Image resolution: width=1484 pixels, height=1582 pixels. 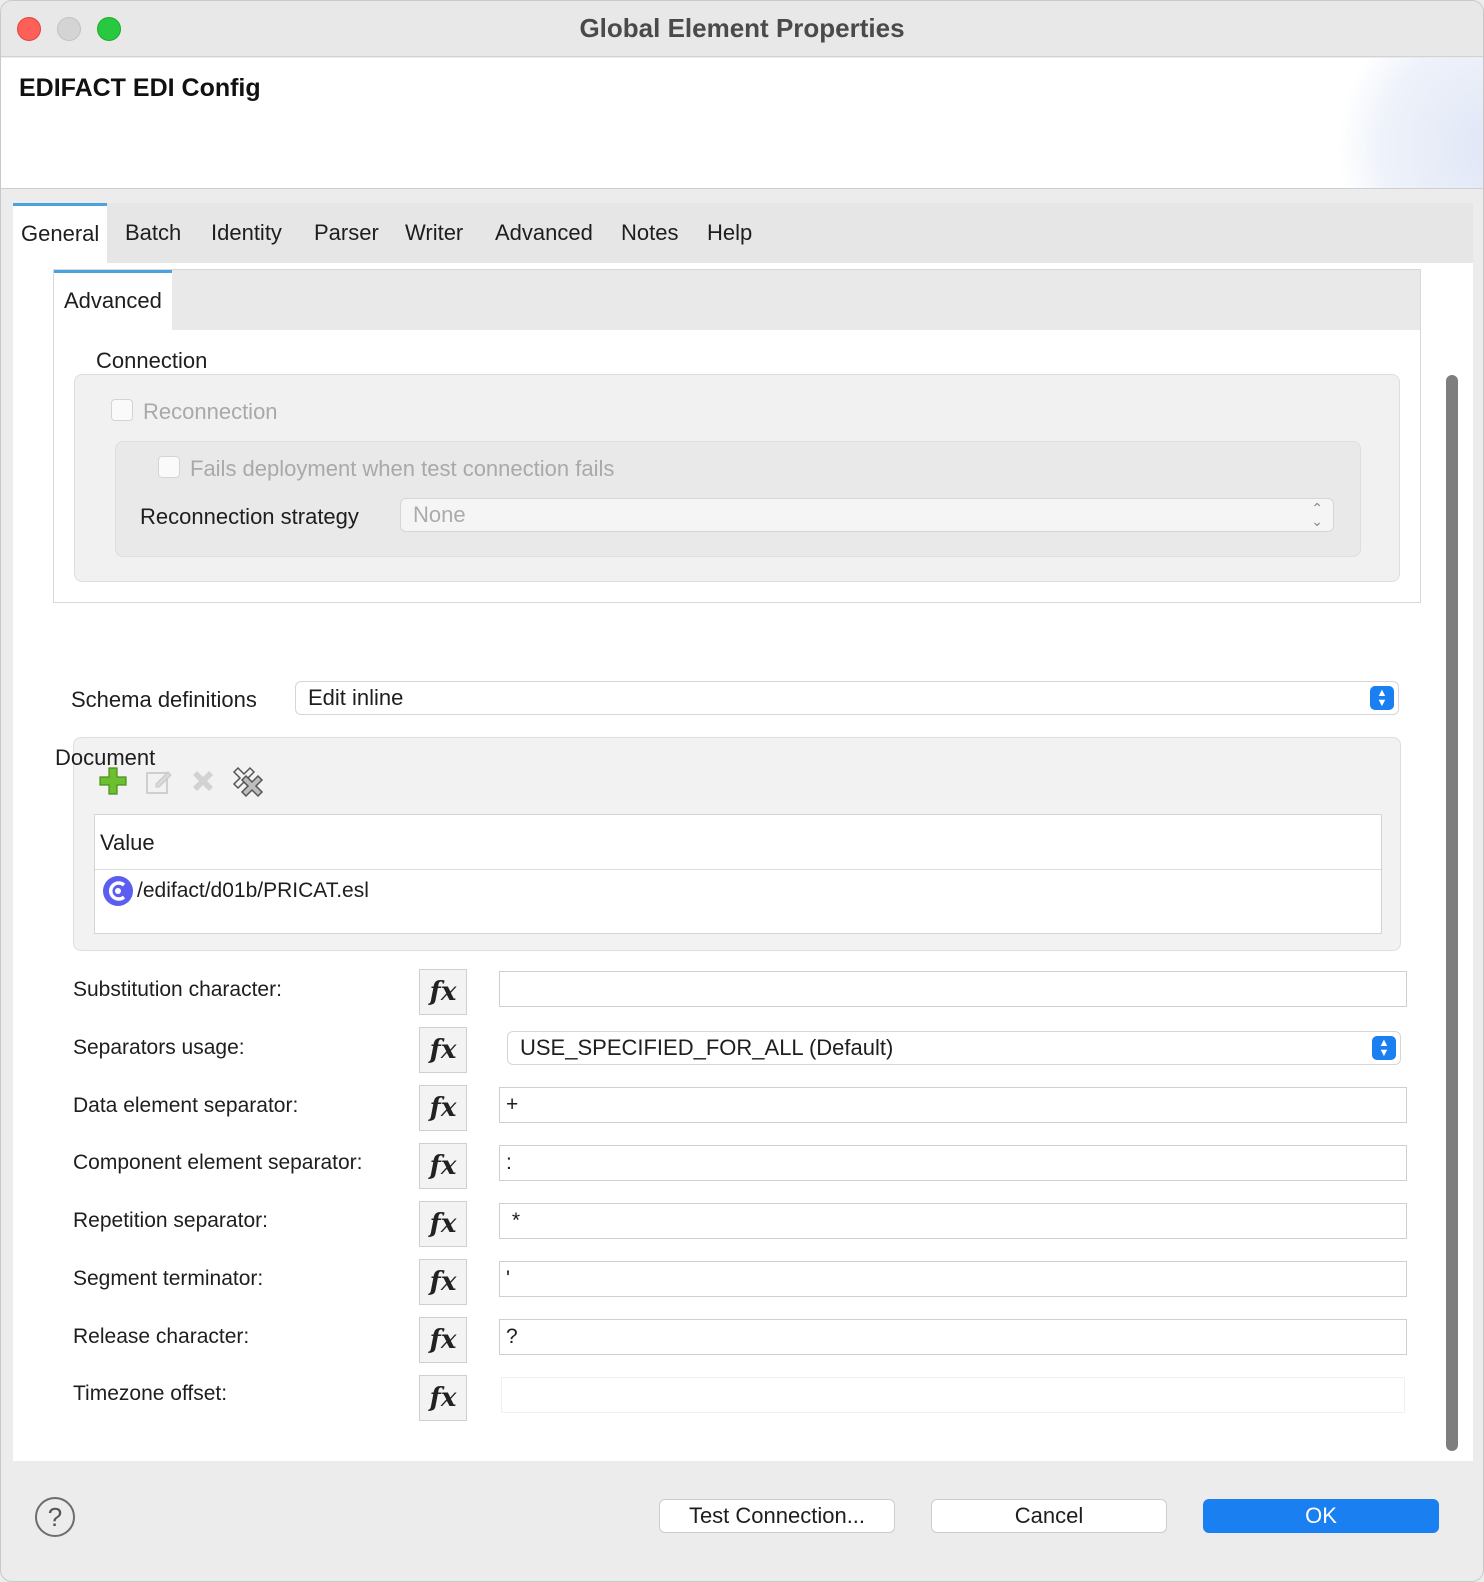 What do you see at coordinates (169, 467) in the screenshot?
I see `fails-deployment-checkbox` at bounding box center [169, 467].